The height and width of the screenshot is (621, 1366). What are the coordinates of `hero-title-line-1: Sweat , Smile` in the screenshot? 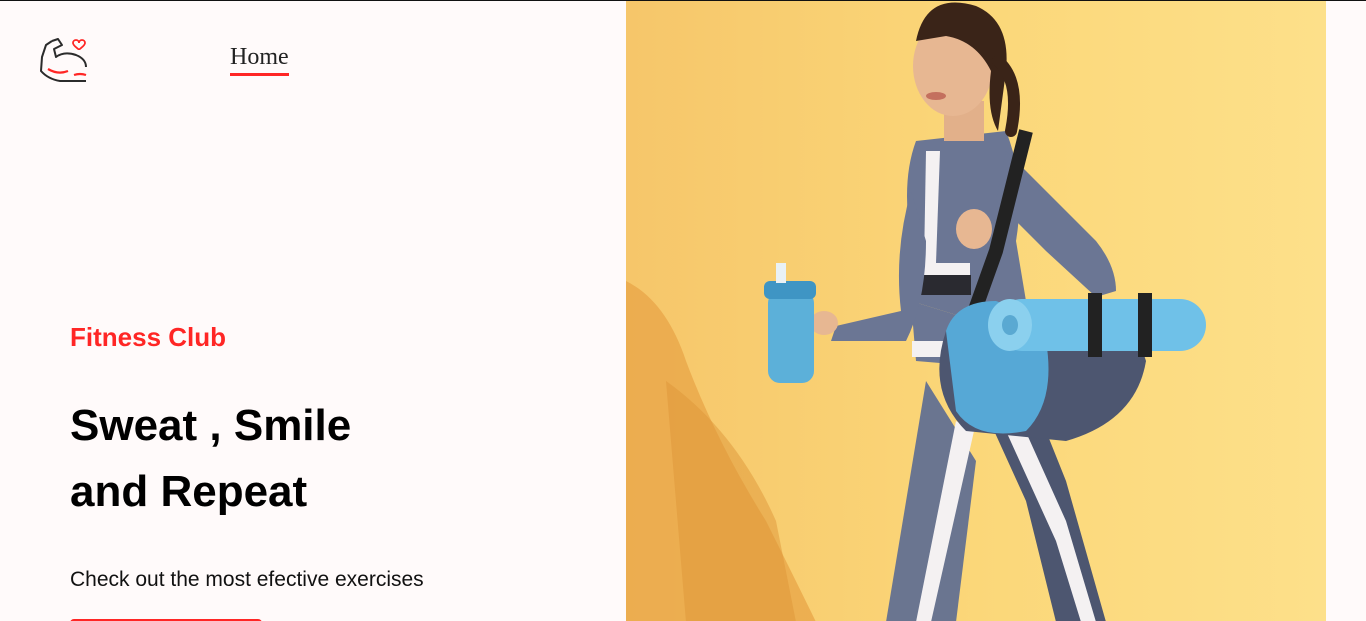 It's located at (211, 425).